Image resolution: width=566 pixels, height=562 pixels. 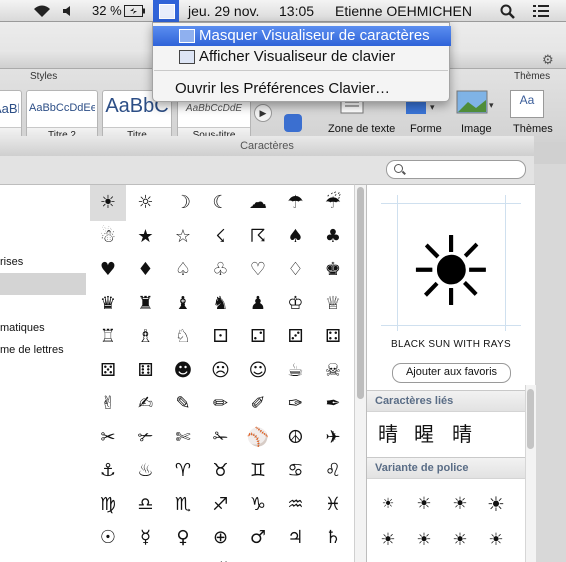 What do you see at coordinates (183, 237) in the screenshot?
I see `glyph-cell: ☆` at bounding box center [183, 237].